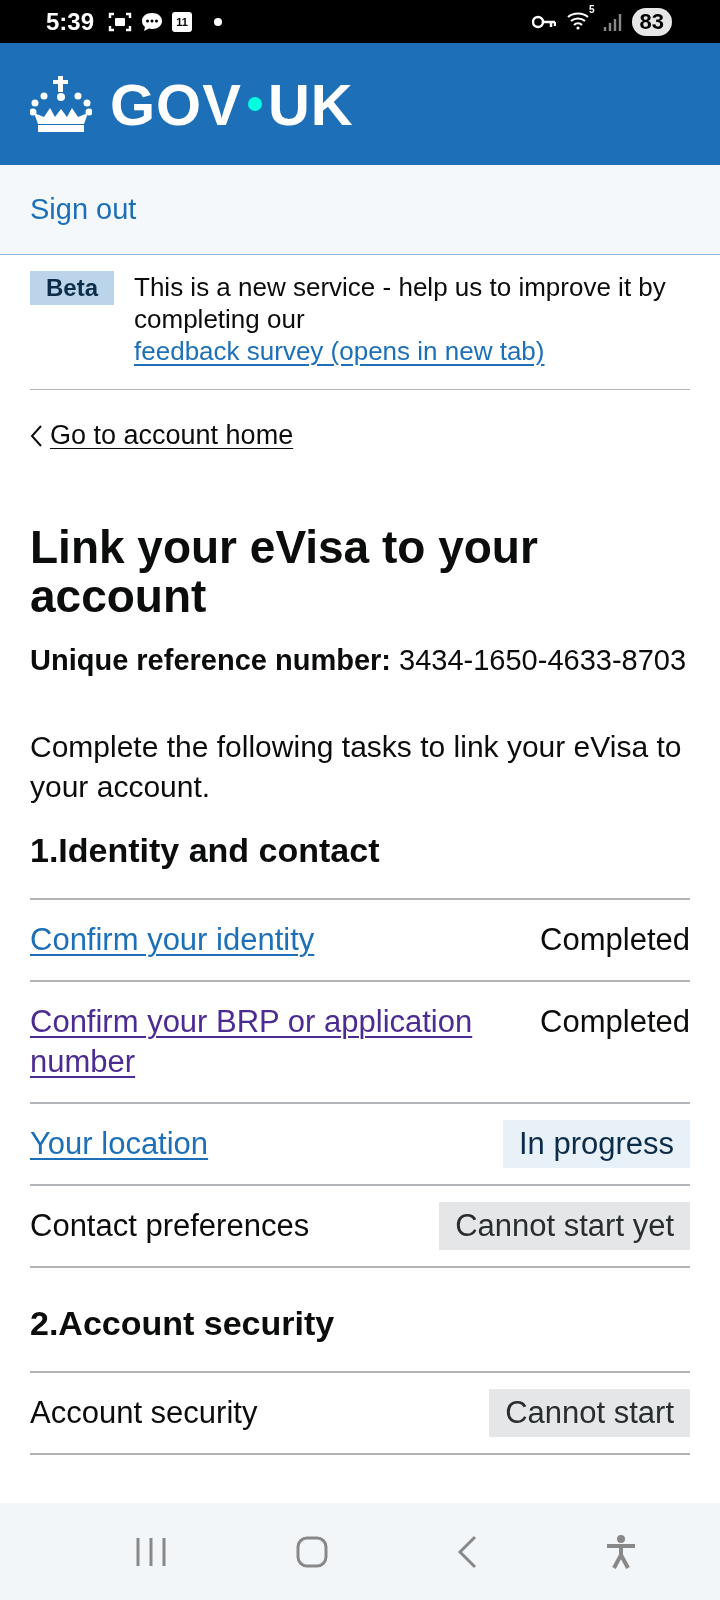 The image size is (720, 1600). What do you see at coordinates (183, 1323) in the screenshot?
I see `section-heading: 2.Account security` at bounding box center [183, 1323].